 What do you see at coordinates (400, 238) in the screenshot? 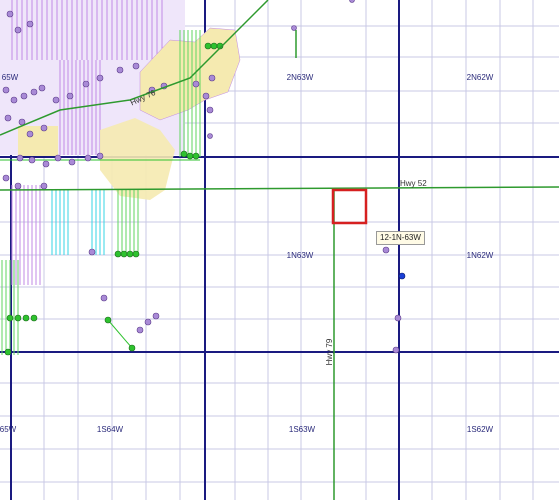
I see `selected-section-label: 12-1N-63W` at bounding box center [400, 238].